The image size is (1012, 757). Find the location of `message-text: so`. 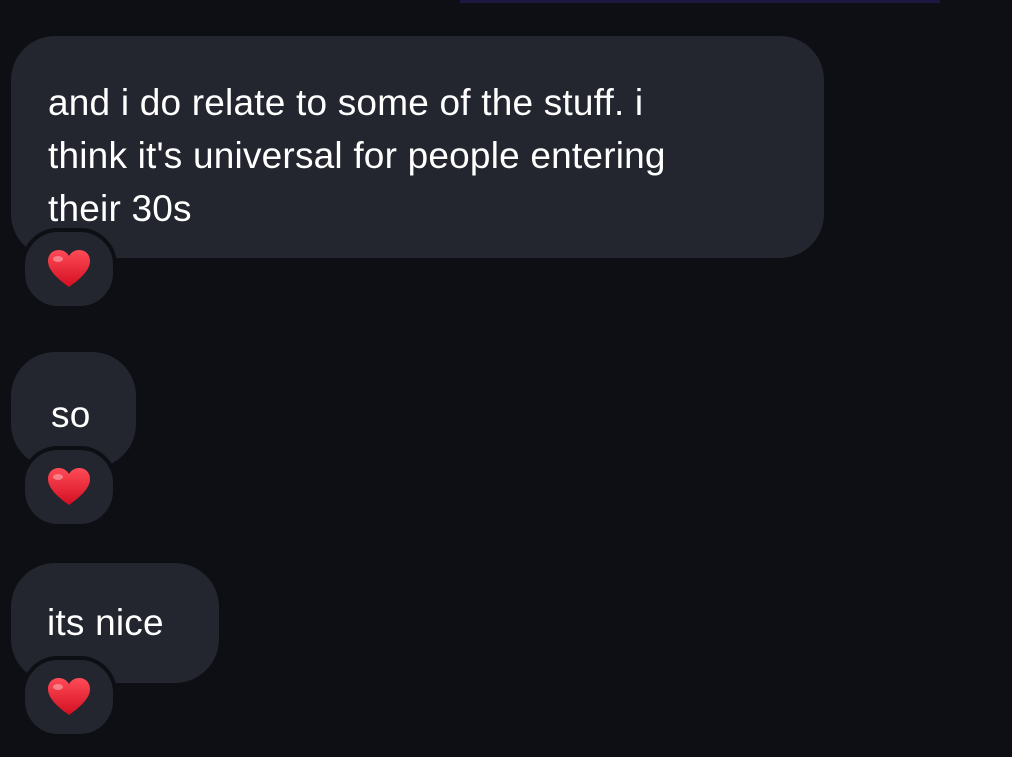

message-text: so is located at coordinates (71, 414).